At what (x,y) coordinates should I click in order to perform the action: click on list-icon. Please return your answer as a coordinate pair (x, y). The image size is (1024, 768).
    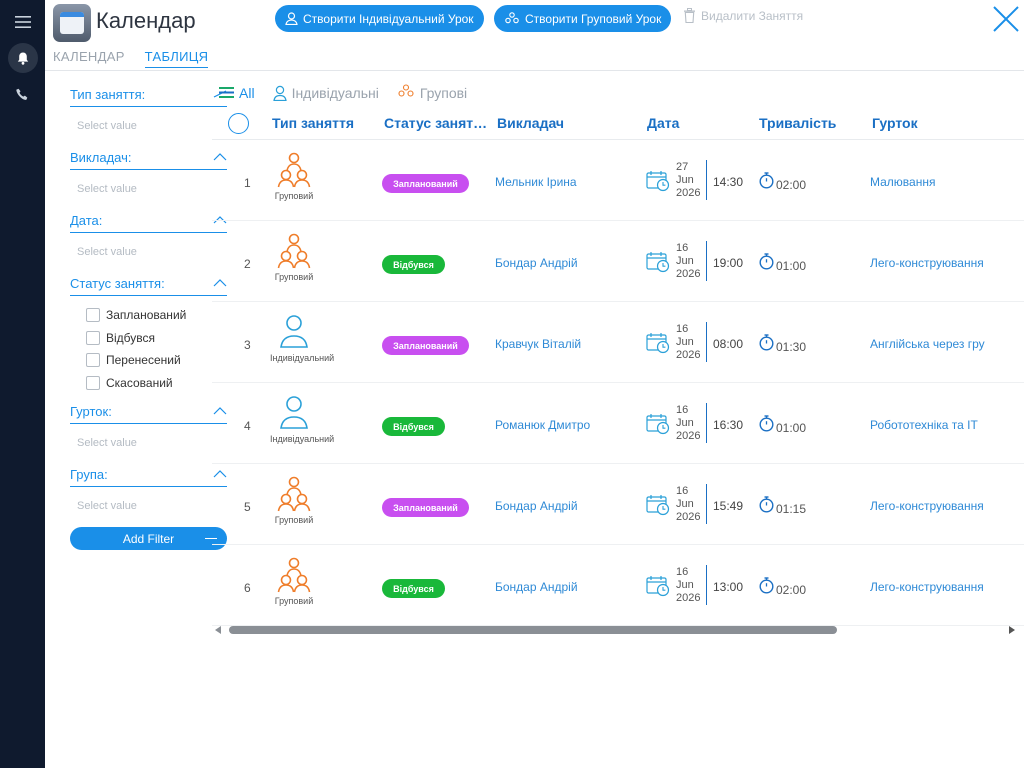
    Looking at the image, I should click on (226, 92).